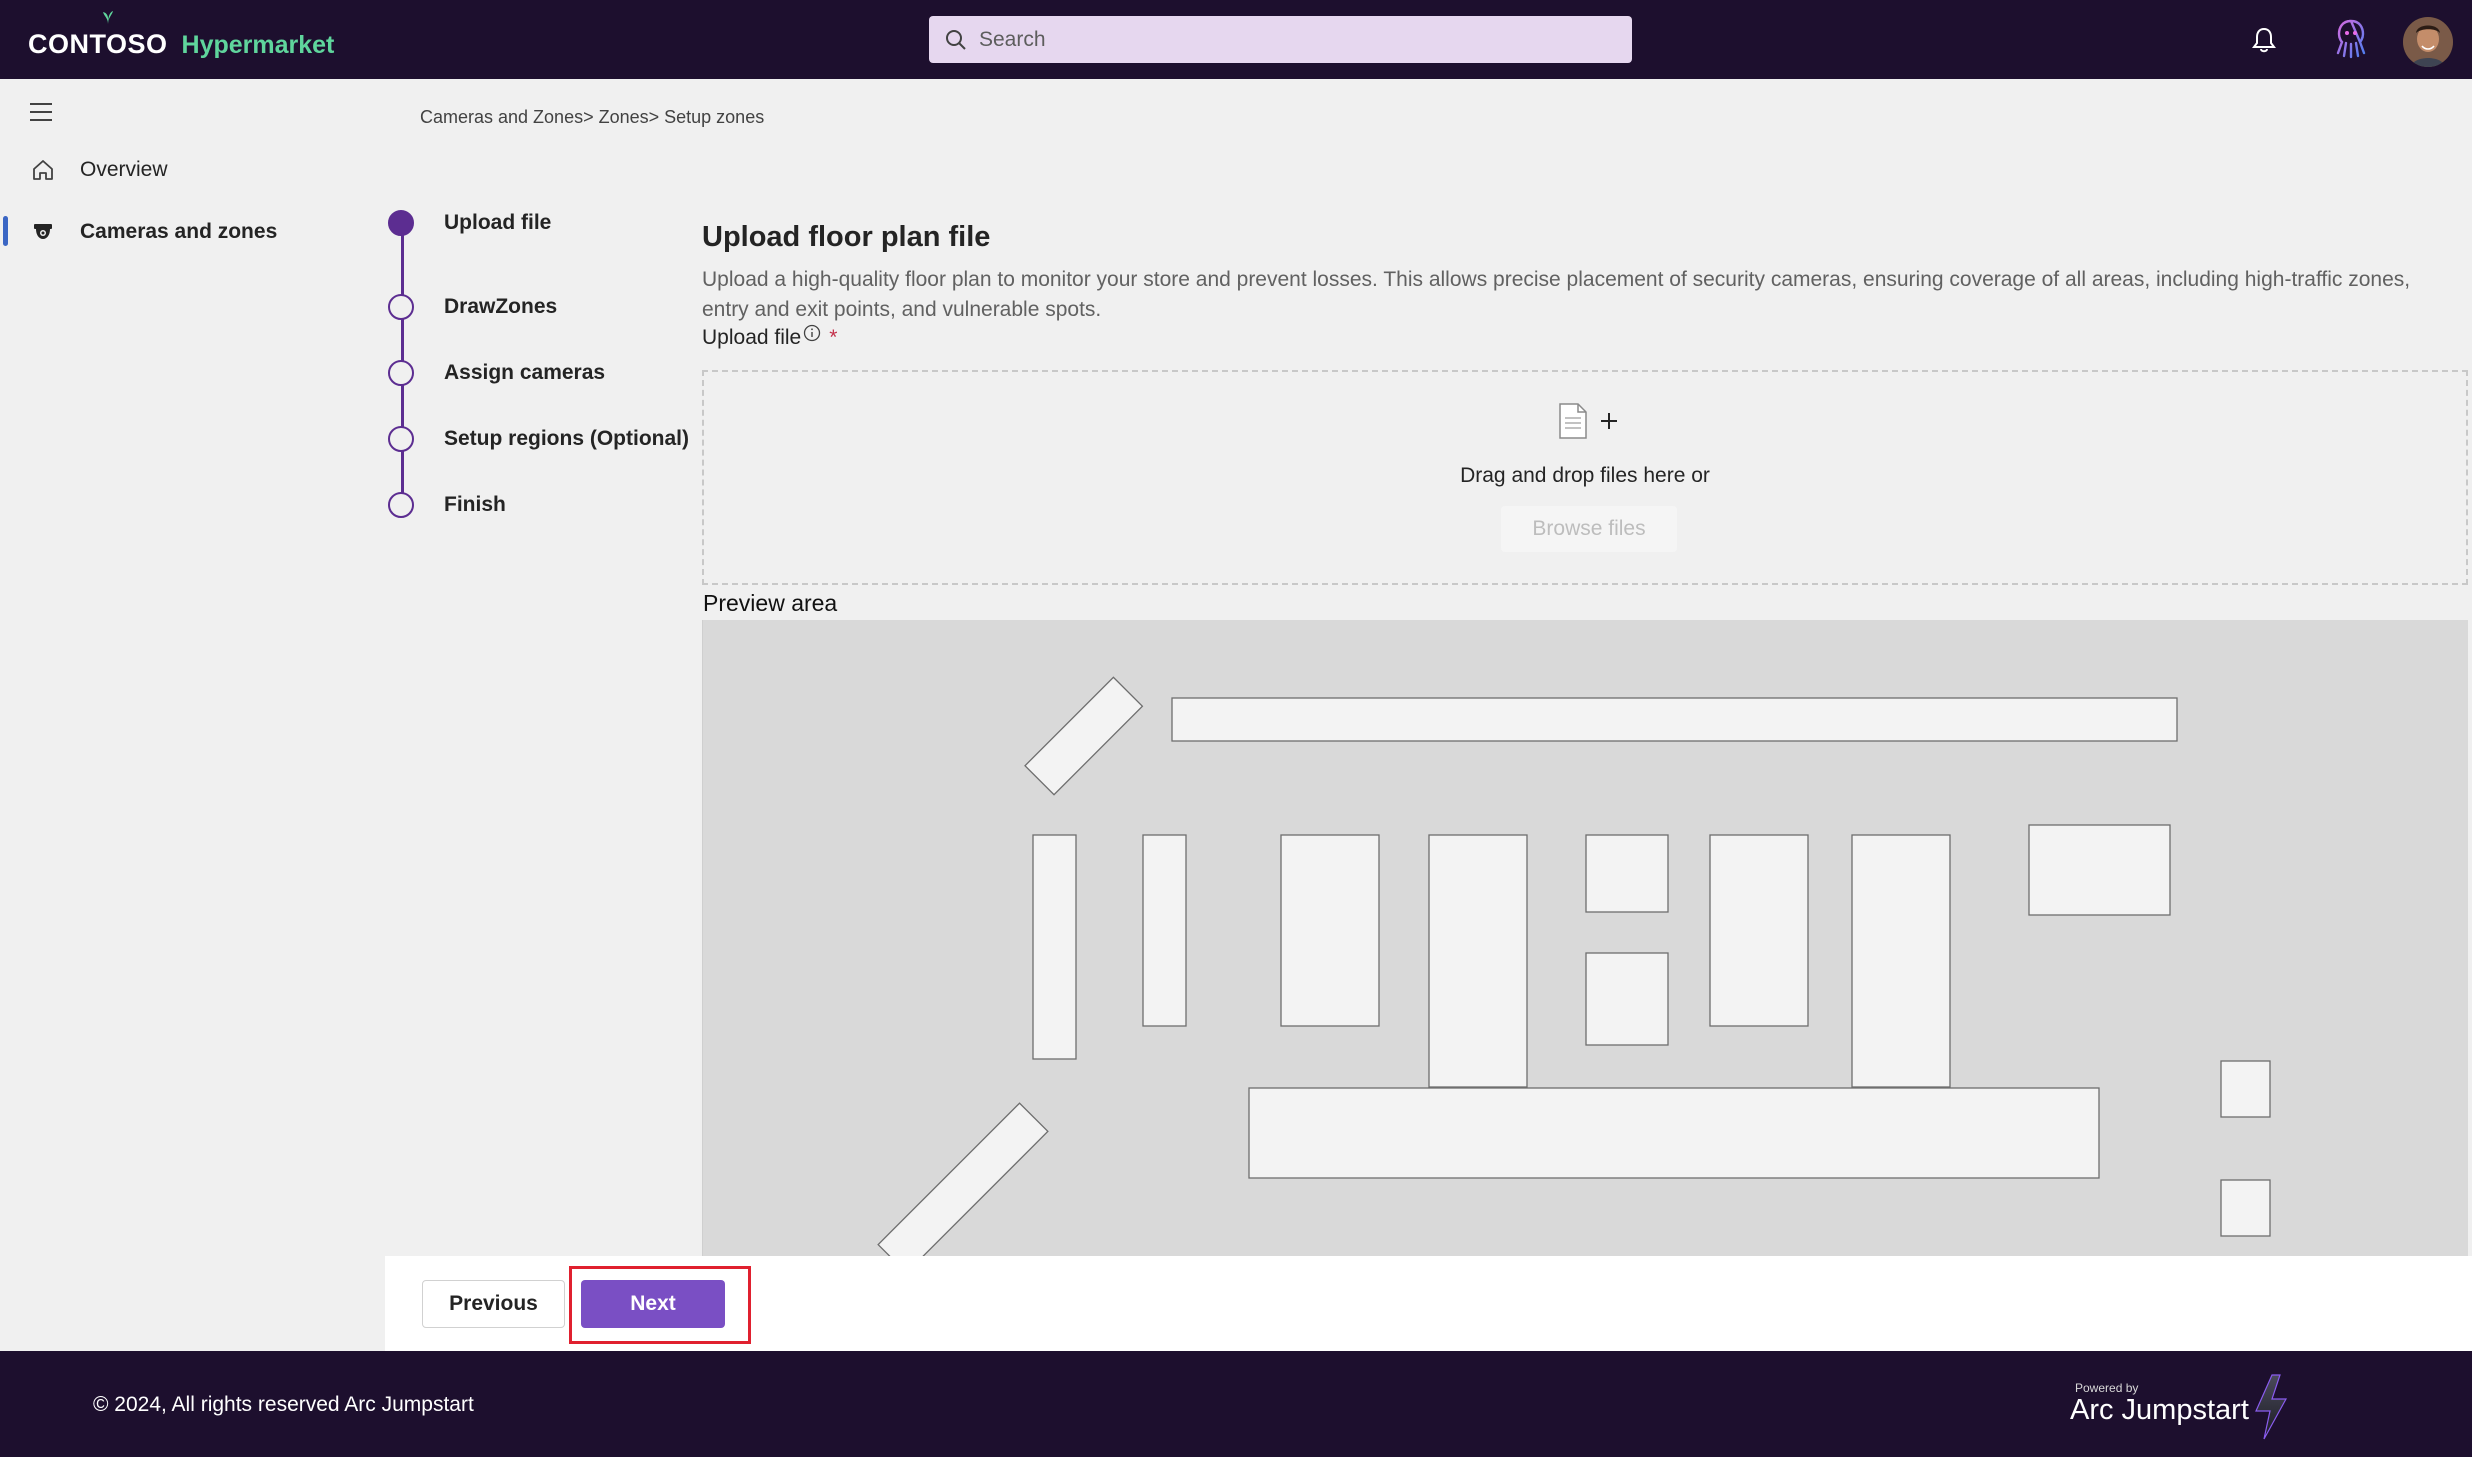  What do you see at coordinates (493, 1304) in the screenshot?
I see `previous-button: Previous` at bounding box center [493, 1304].